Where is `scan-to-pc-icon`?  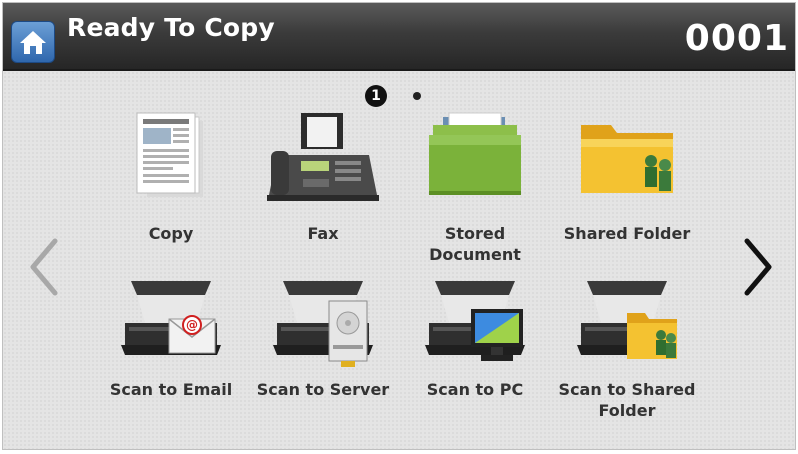
scan-to-pc-icon is located at coordinates (475, 321).